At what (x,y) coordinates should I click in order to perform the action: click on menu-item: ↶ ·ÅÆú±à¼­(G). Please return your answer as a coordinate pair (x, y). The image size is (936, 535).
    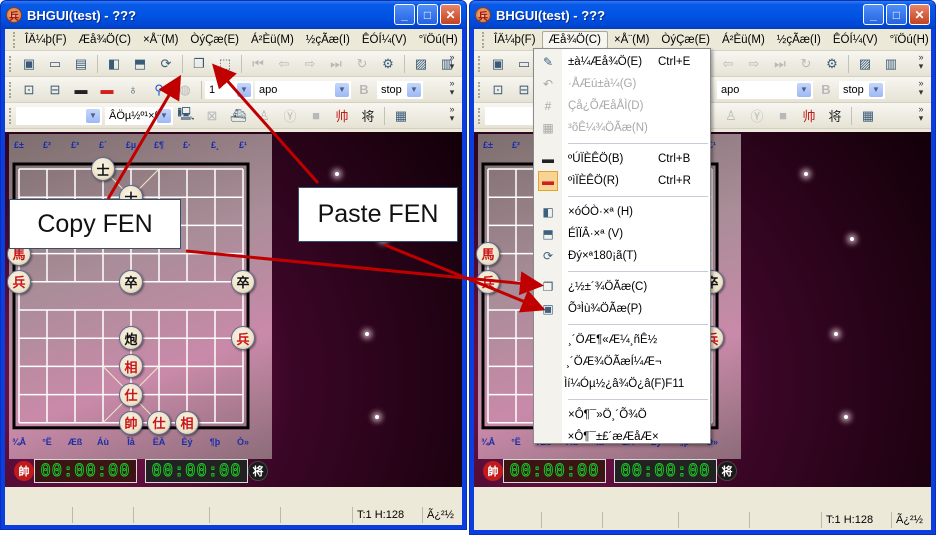
    Looking at the image, I should click on (622, 84).